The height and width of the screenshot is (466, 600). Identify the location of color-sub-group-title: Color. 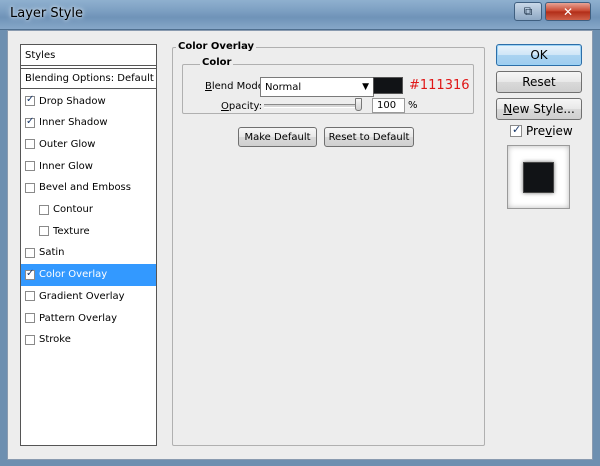
(217, 62).